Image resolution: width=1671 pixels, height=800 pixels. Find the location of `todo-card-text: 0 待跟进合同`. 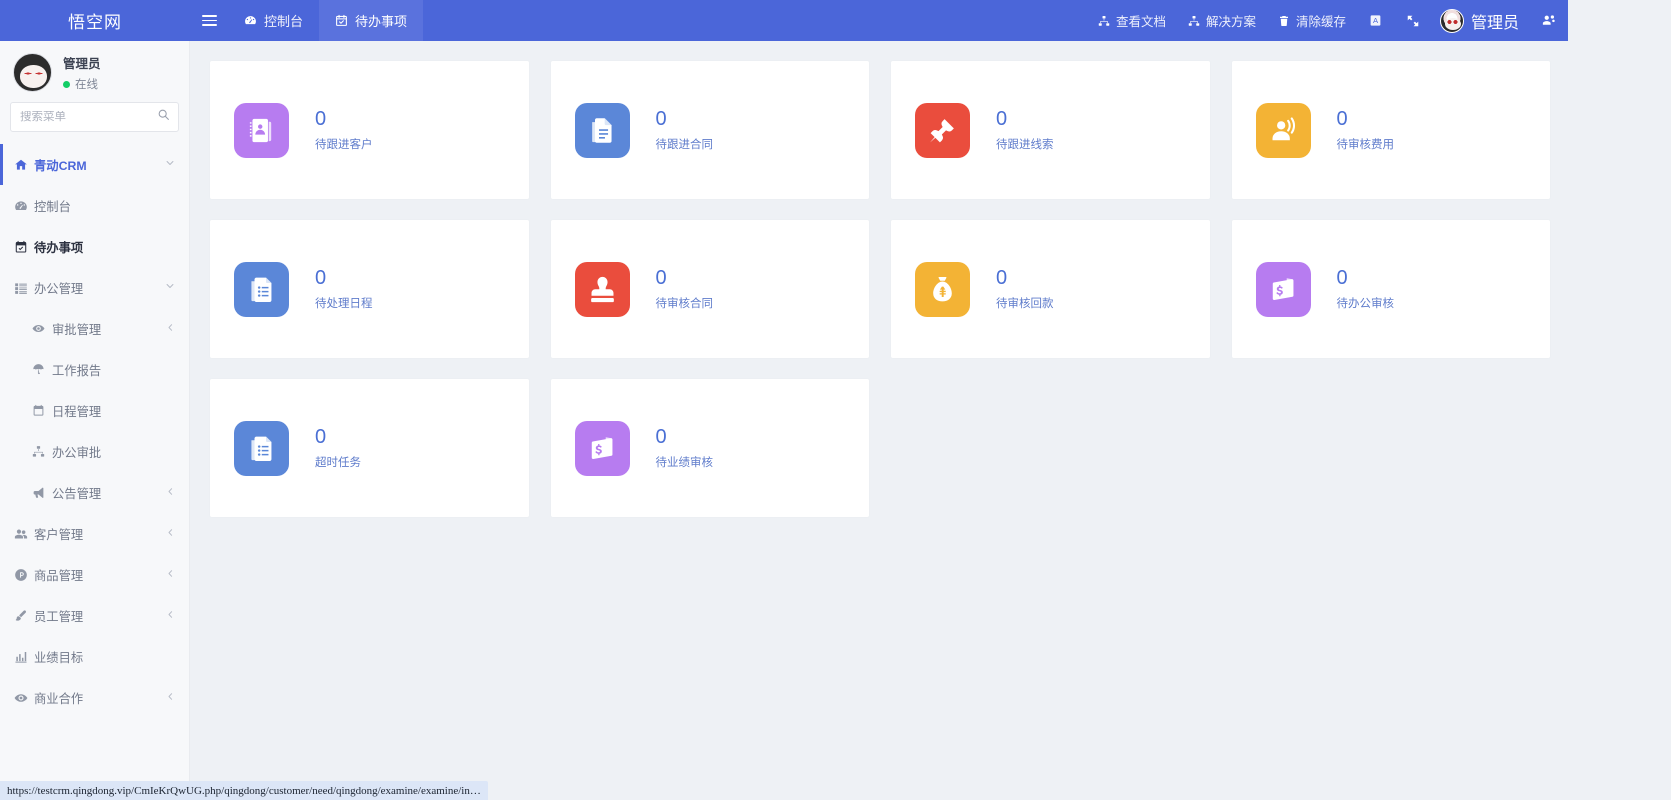

todo-card-text: 0 待跟进合同 is located at coordinates (685, 130).